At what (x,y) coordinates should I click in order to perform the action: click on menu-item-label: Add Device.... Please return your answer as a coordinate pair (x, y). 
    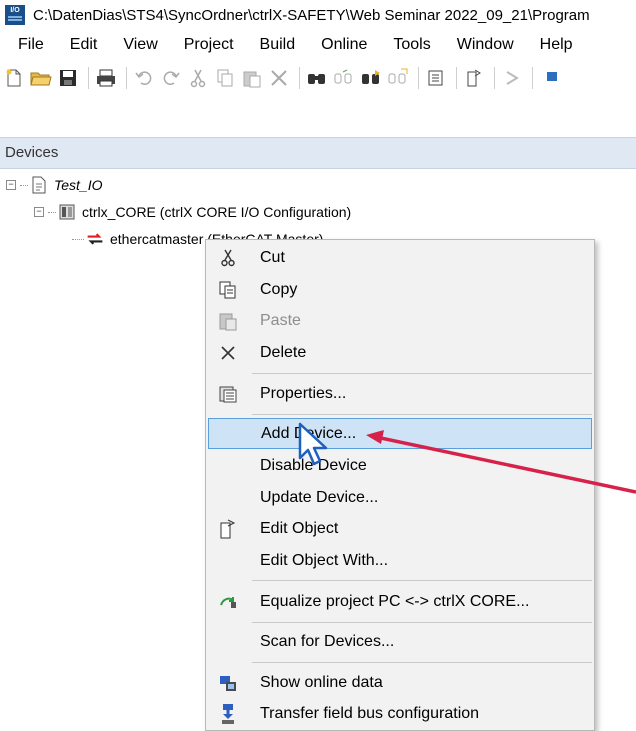
    Looking at the image, I should click on (309, 433).